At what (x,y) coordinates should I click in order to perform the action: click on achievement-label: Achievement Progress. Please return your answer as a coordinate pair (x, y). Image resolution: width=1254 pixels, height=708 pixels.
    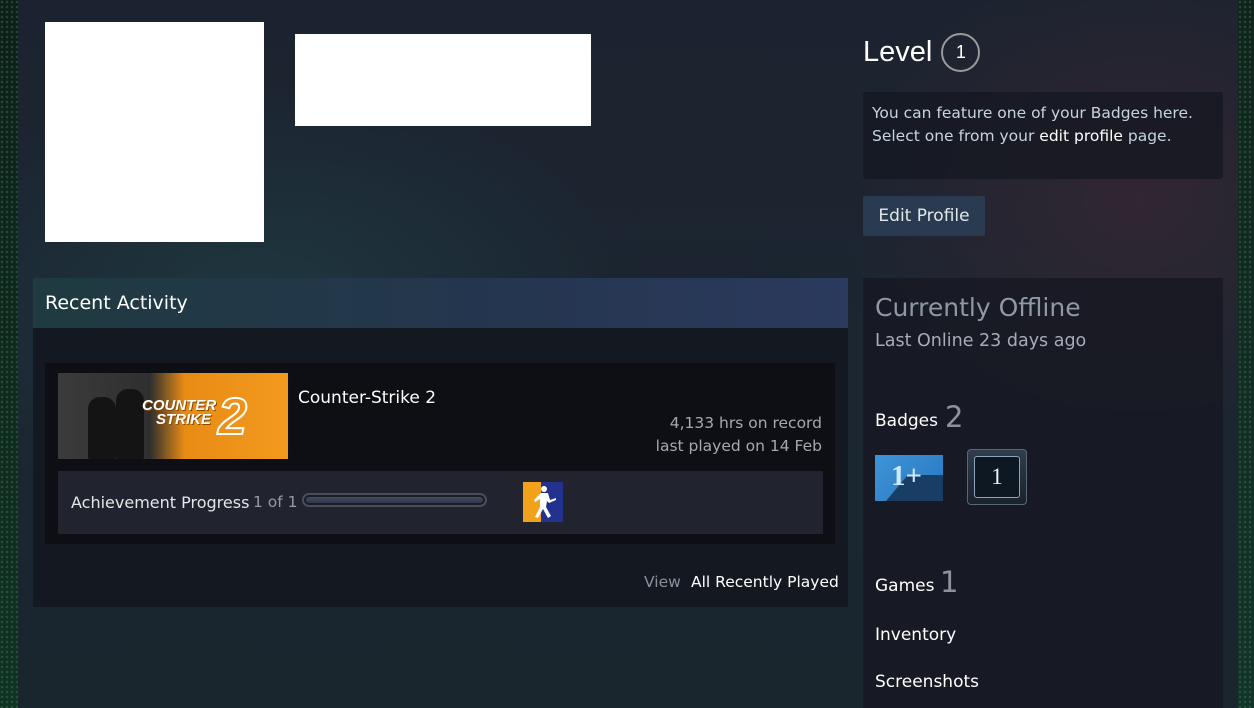
    Looking at the image, I should click on (160, 502).